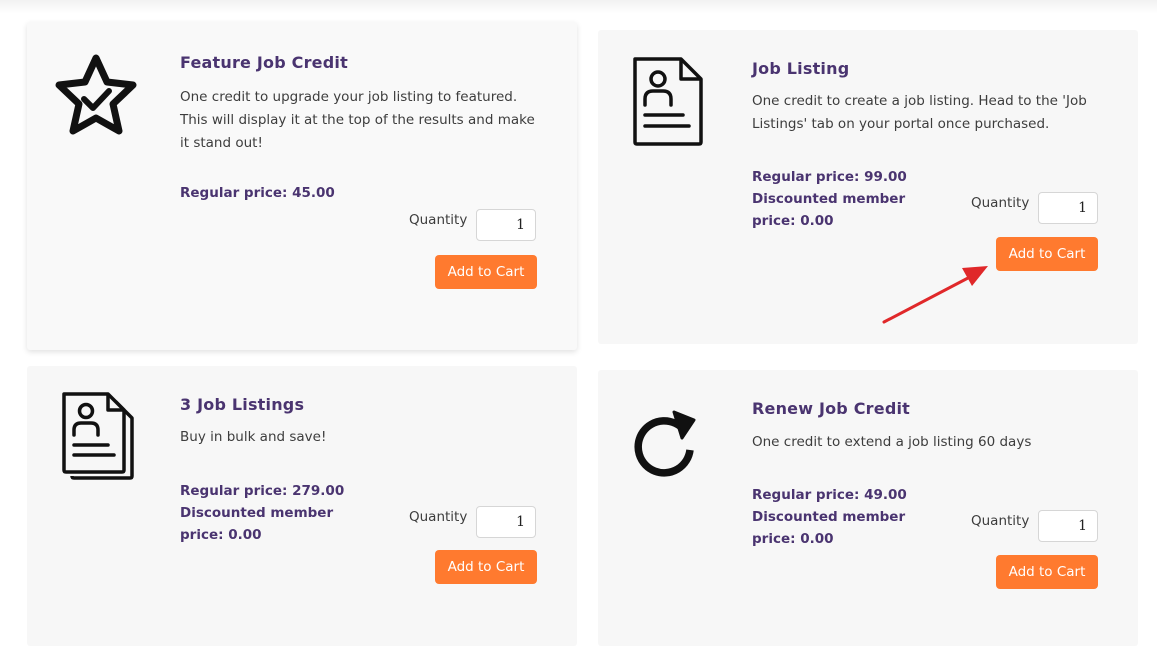  I want to click on regular-price: Regular price: 99.00, so click(829, 177).